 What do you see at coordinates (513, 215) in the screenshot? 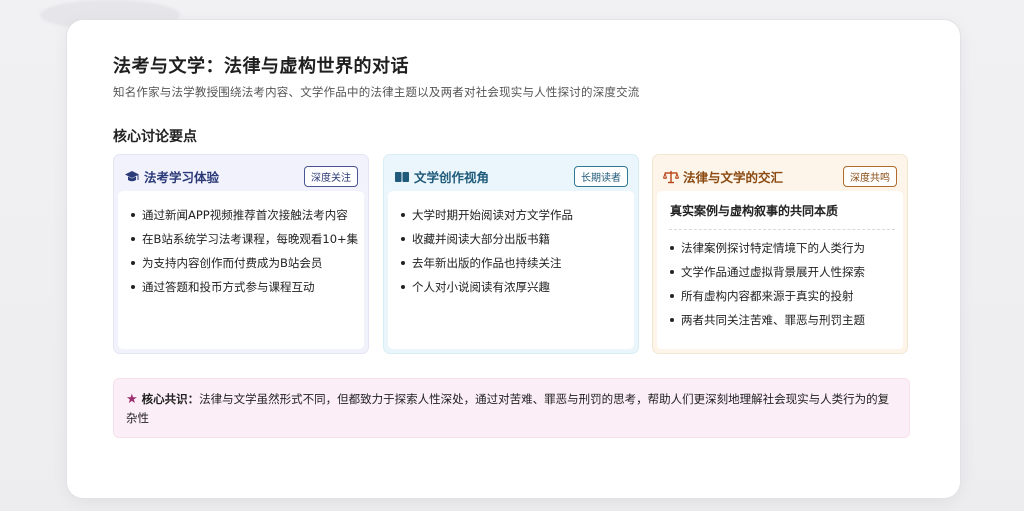
I see `list-item: 大学时期开始阅读对方文学作品` at bounding box center [513, 215].